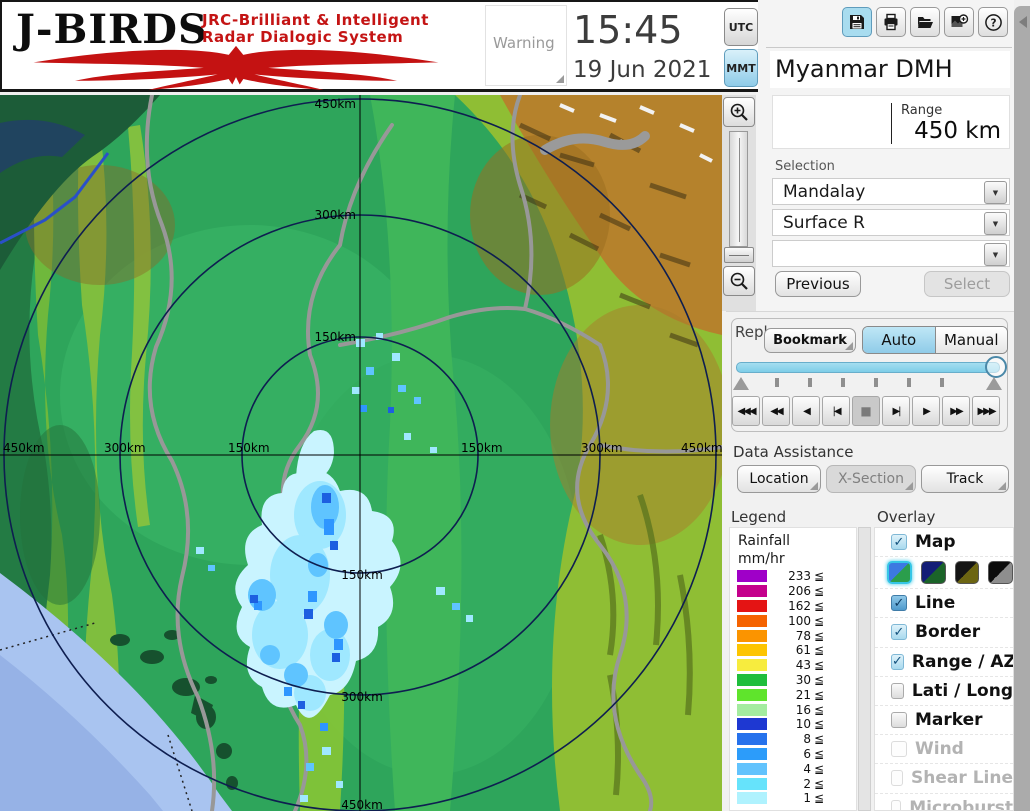 The image size is (1030, 811). What do you see at coordinates (793, 709) in the screenshot?
I see `legend-row: 16 ≦` at bounding box center [793, 709].